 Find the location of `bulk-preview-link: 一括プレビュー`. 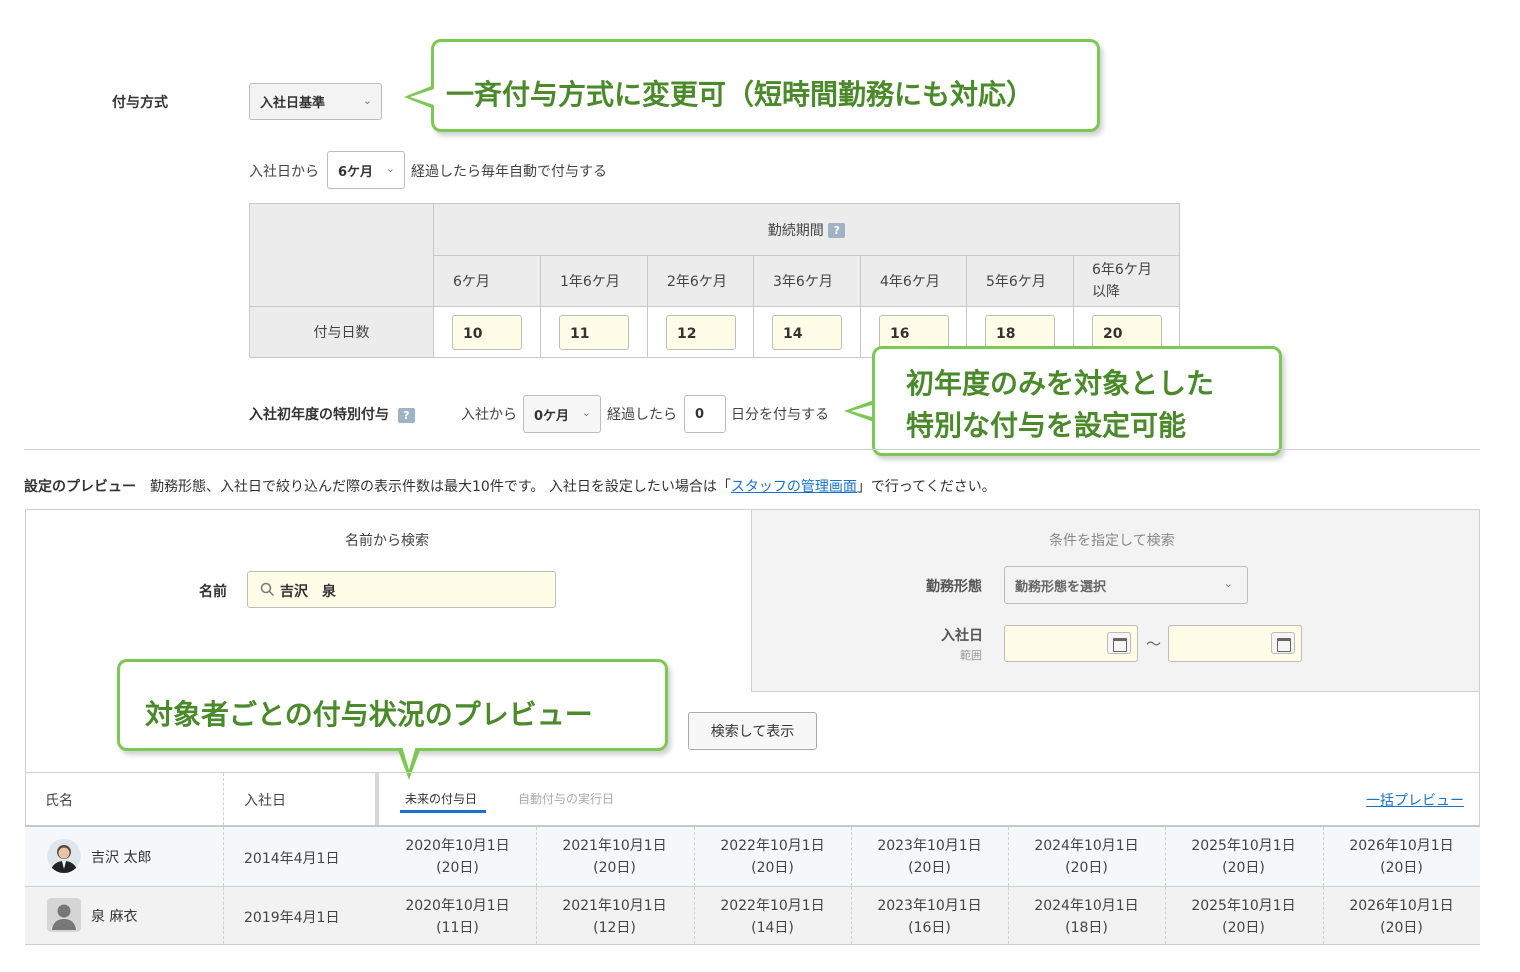

bulk-preview-link: 一括プレビュー is located at coordinates (1415, 800).